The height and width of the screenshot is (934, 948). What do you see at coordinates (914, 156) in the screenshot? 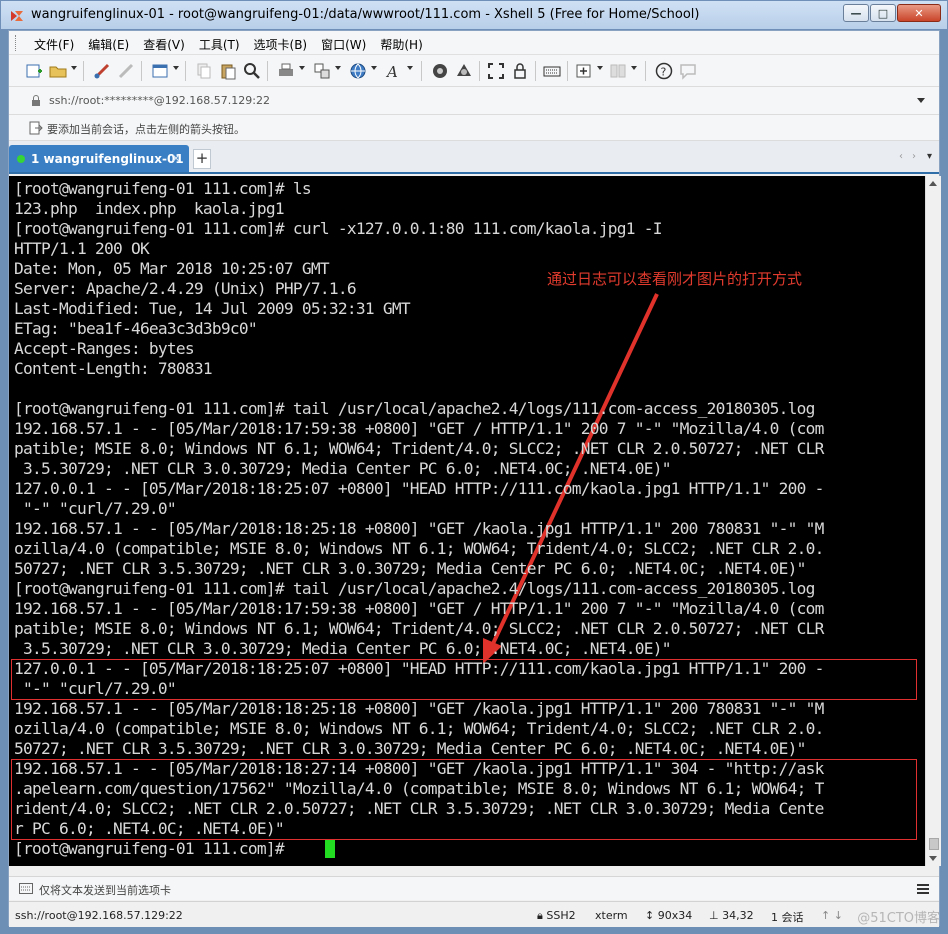
I see `tab-next-icon: ›` at bounding box center [914, 156].